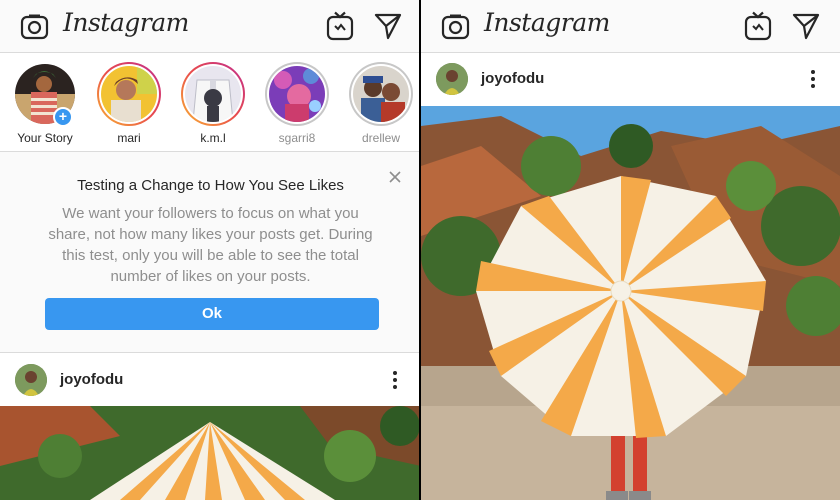 Image resolution: width=840 pixels, height=500 pixels. I want to click on stories-tray: + Your Story mari k.m.l sgarri8 drellew, so click(210, 102).